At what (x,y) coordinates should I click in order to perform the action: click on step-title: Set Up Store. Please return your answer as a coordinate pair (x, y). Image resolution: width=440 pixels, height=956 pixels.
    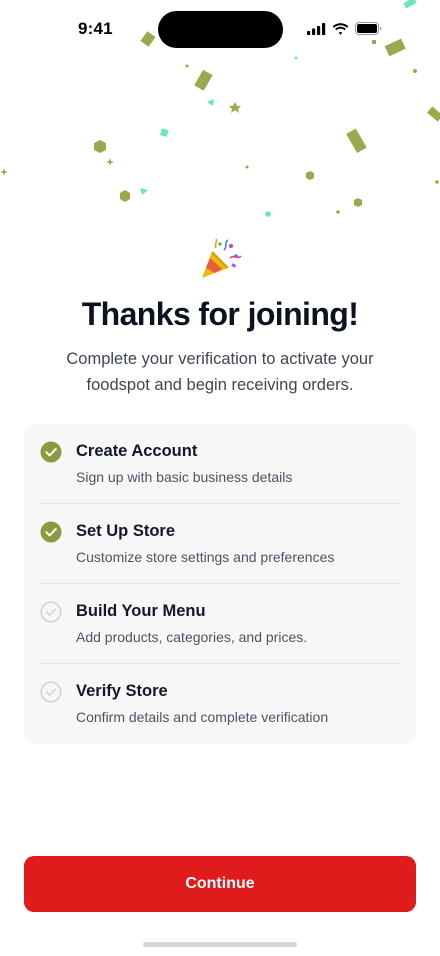
    Looking at the image, I should click on (126, 531).